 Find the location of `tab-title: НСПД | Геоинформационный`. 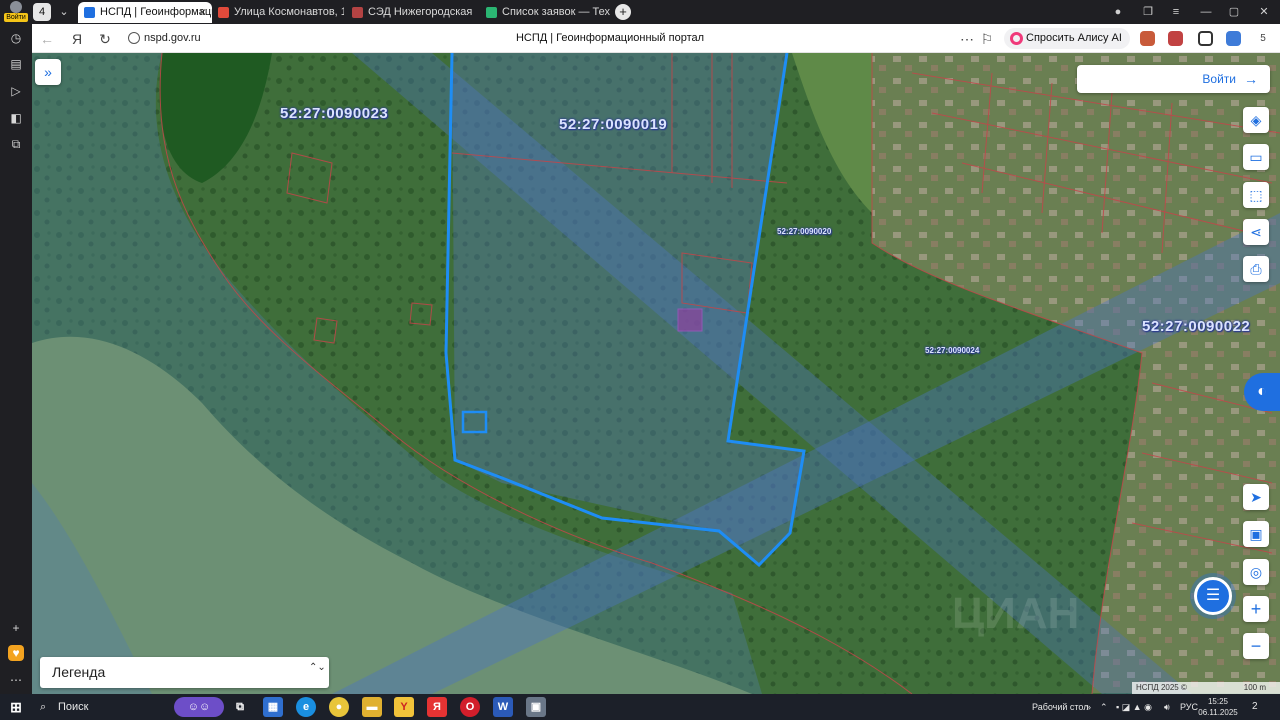

tab-title: НСПД | Геоинформационный is located at coordinates (156, 12).